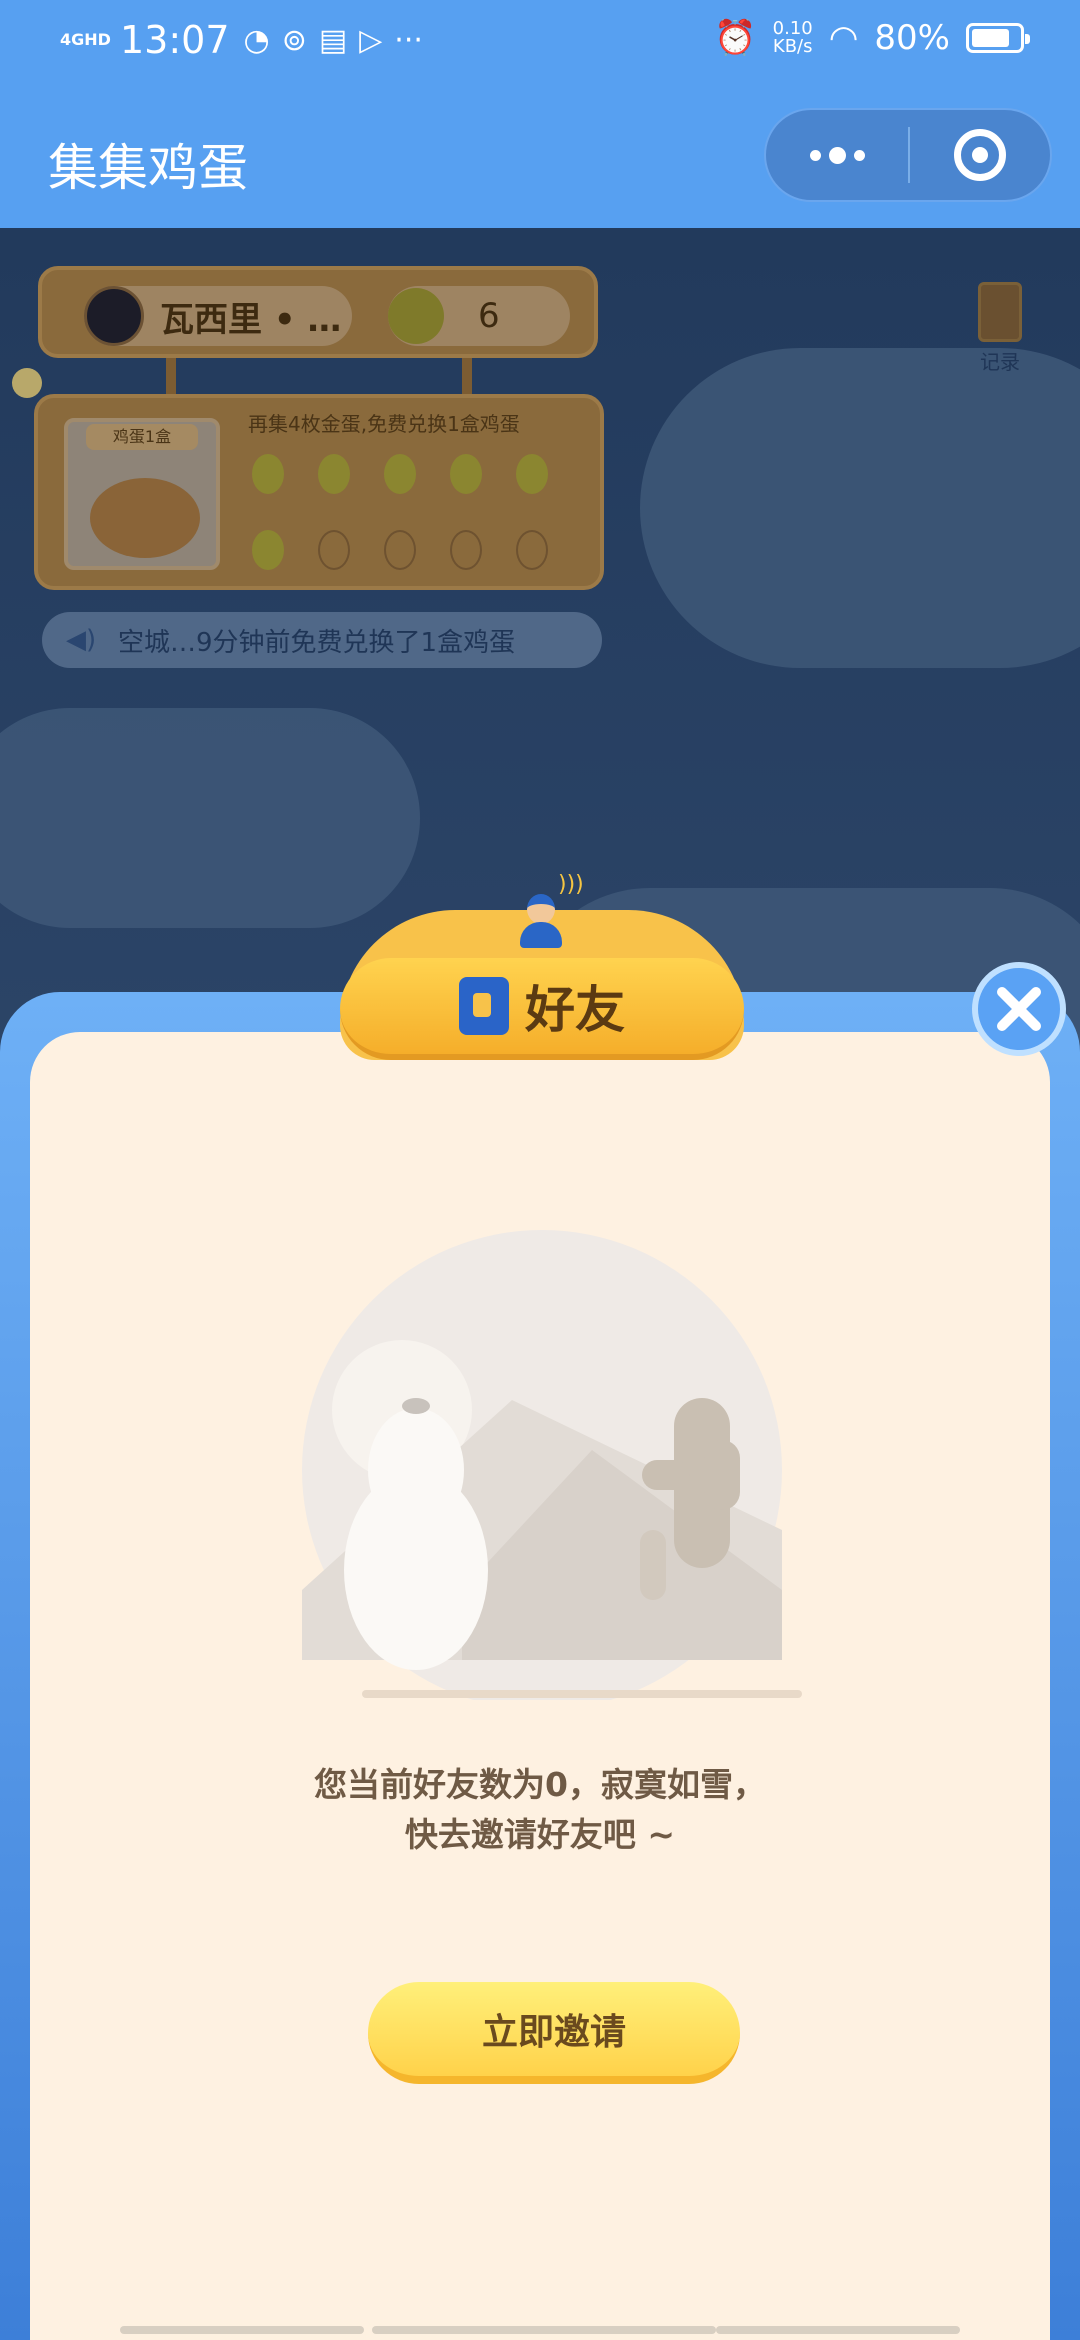  Describe the element at coordinates (1000, 362) in the screenshot. I see `record-label: 记录` at that location.